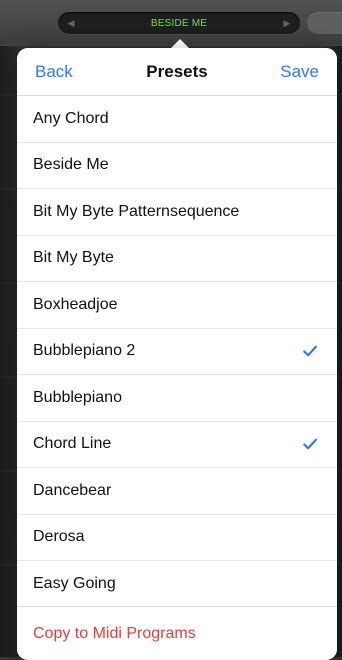 Image resolution: width=342 pixels, height=660 pixels. I want to click on preset-selector: ◀ BESIDE ME ▶, so click(179, 23).